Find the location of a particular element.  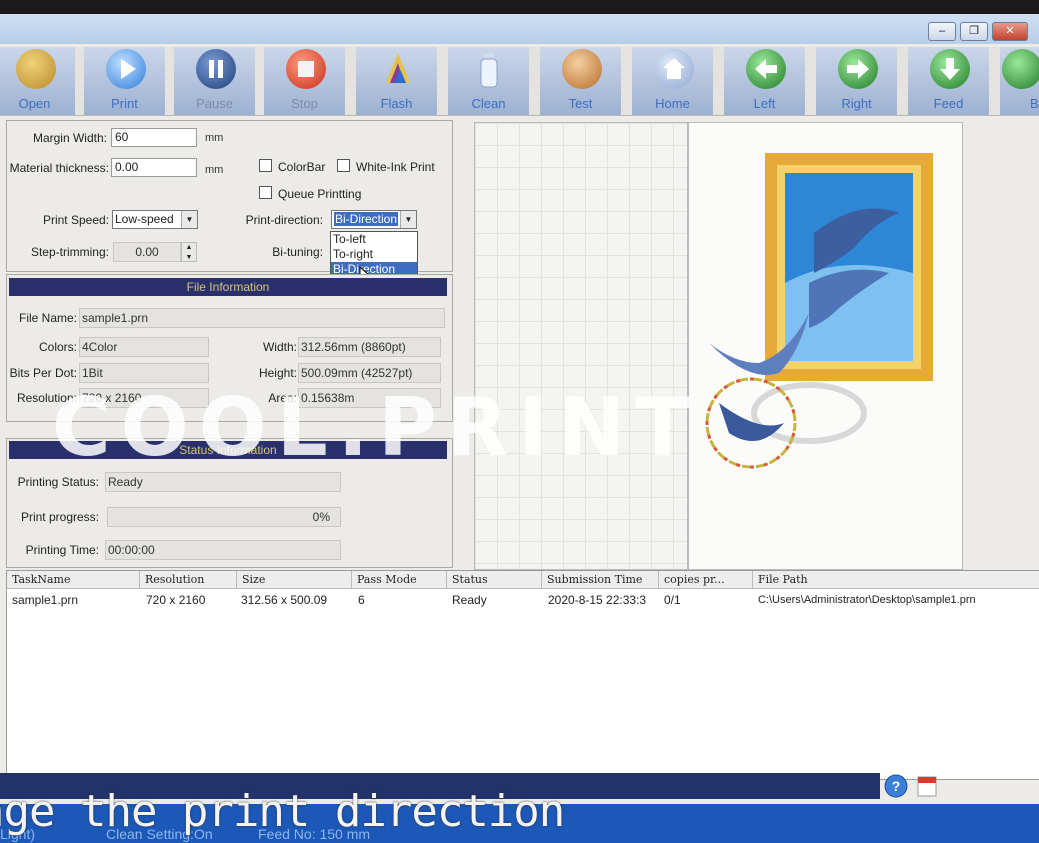

printing-status-value: Ready is located at coordinates (223, 482).